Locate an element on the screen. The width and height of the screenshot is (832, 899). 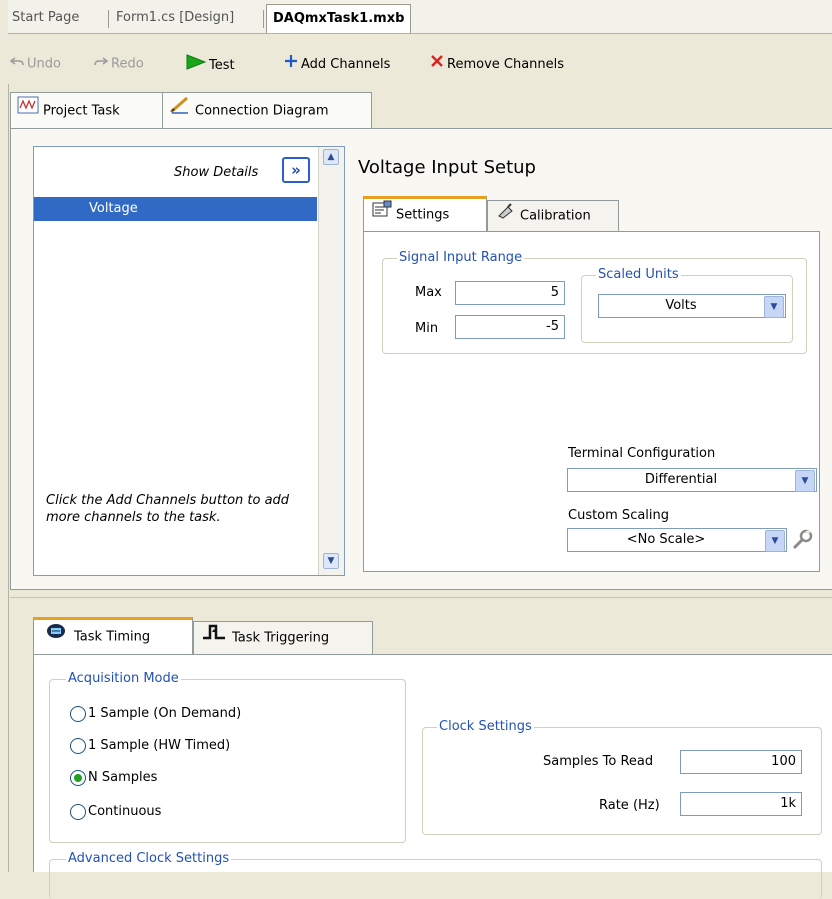
tab-daqmxtask1: DAQmxTask1.mxb is located at coordinates (339, 18).